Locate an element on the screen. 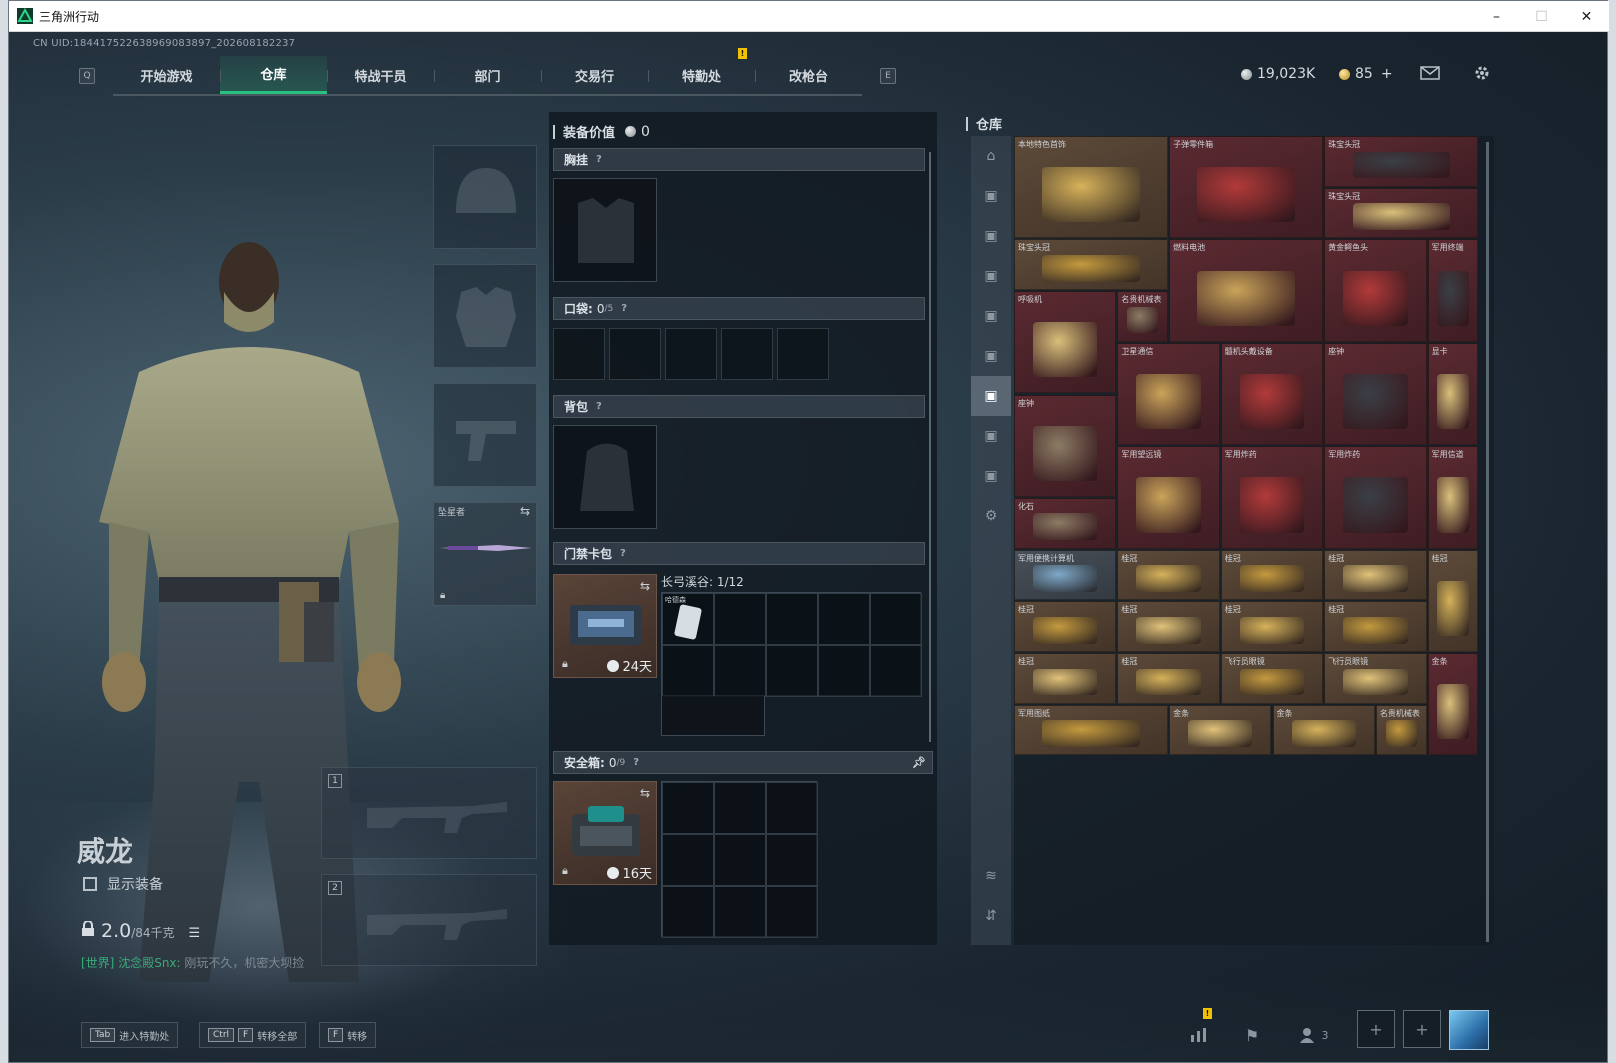 The height and width of the screenshot is (1063, 1616). warehouse-item: 显卡 is located at coordinates (1453, 394).